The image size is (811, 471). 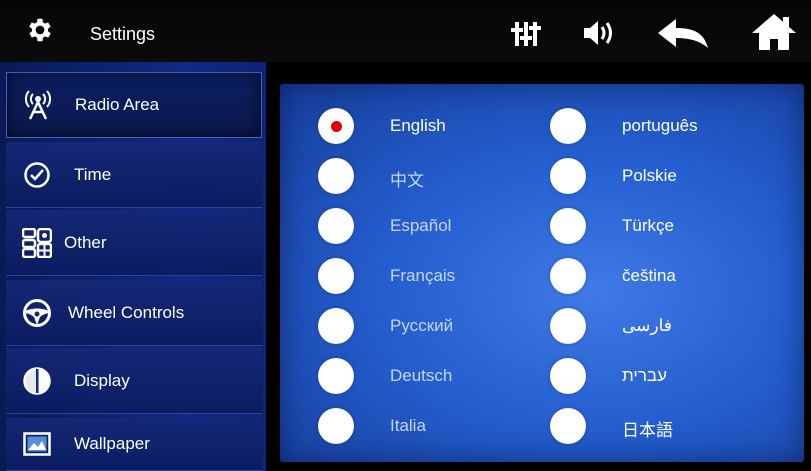 I want to click on language-label: Deutsch, so click(x=421, y=375).